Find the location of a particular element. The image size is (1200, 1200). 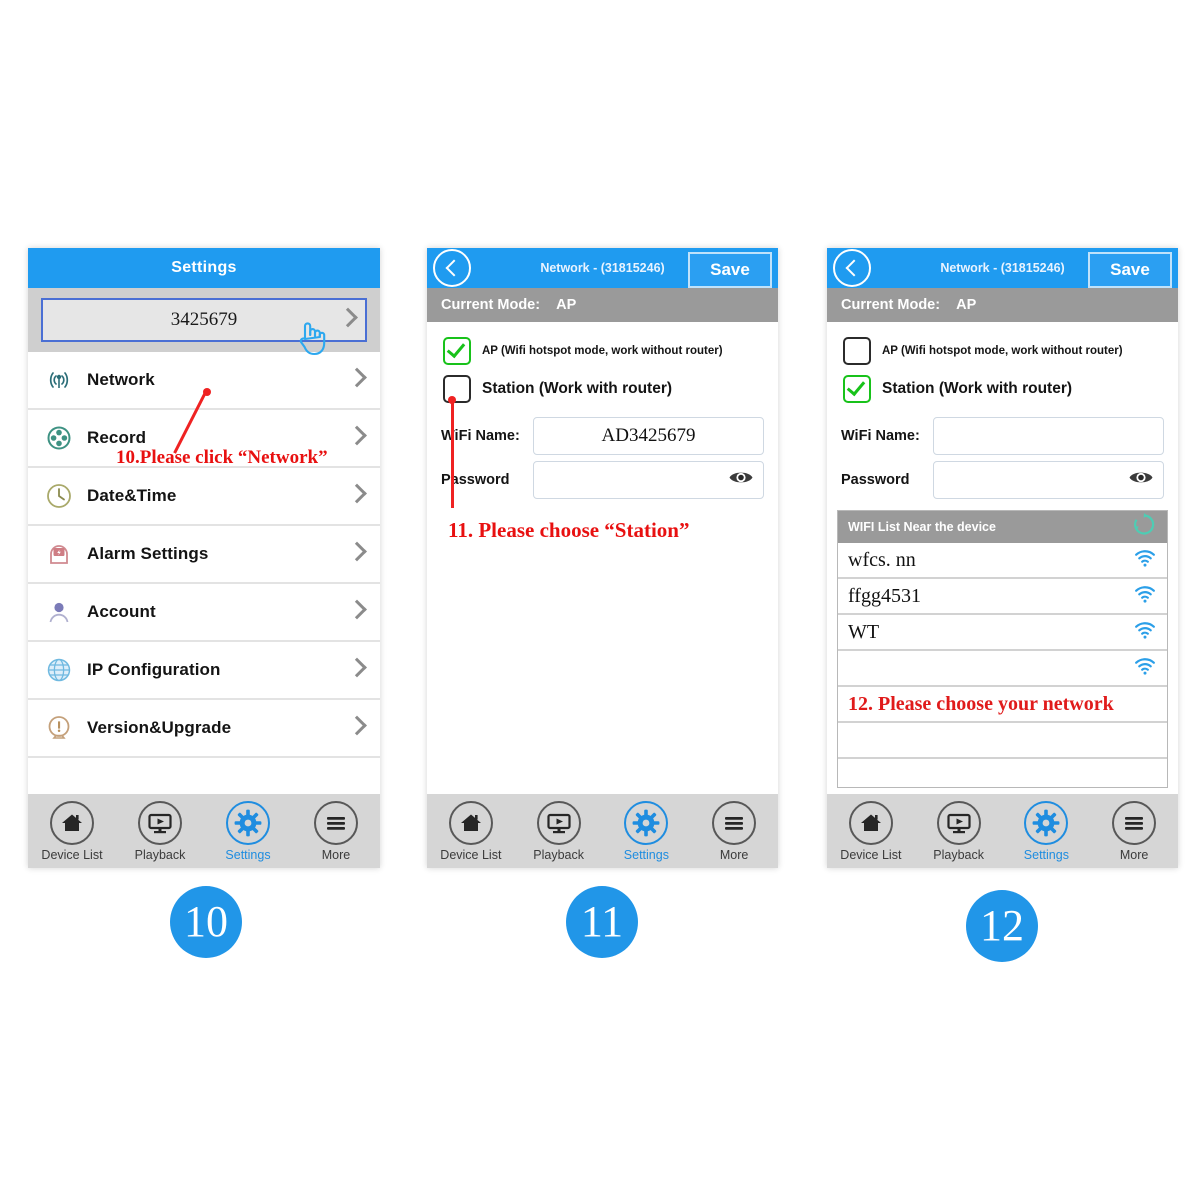

settings-menu-item-alarm-settings: Alarm Settings is located at coordinates (204, 555).